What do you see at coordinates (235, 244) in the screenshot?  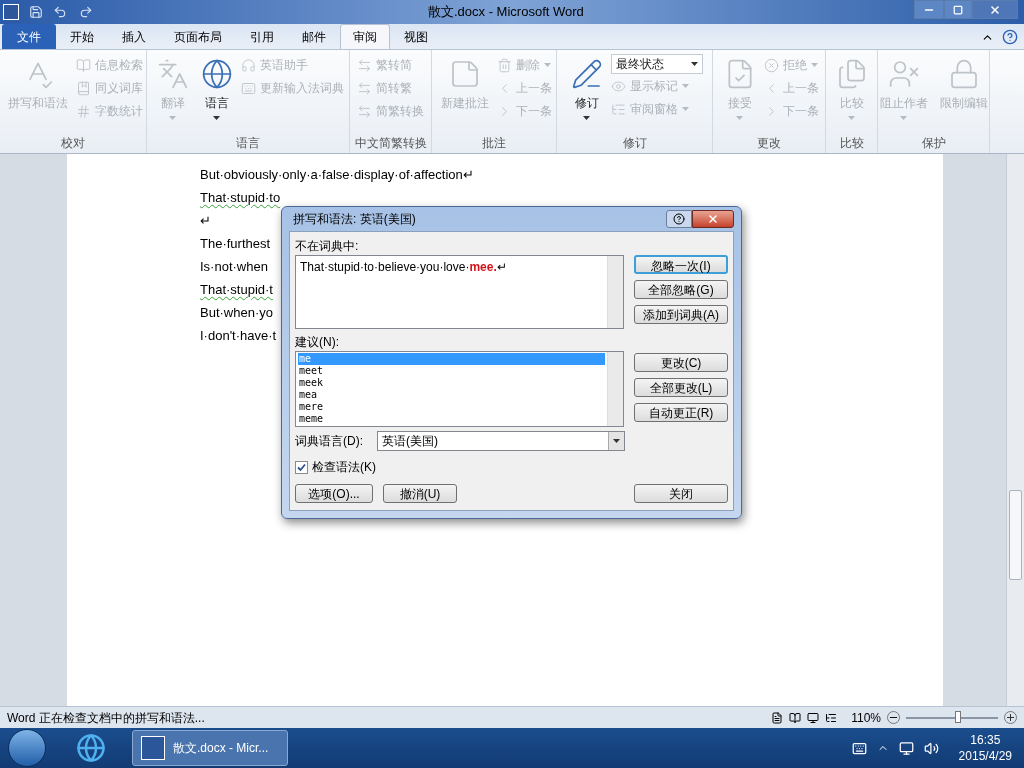 I see `document-line: The·furthest` at bounding box center [235, 244].